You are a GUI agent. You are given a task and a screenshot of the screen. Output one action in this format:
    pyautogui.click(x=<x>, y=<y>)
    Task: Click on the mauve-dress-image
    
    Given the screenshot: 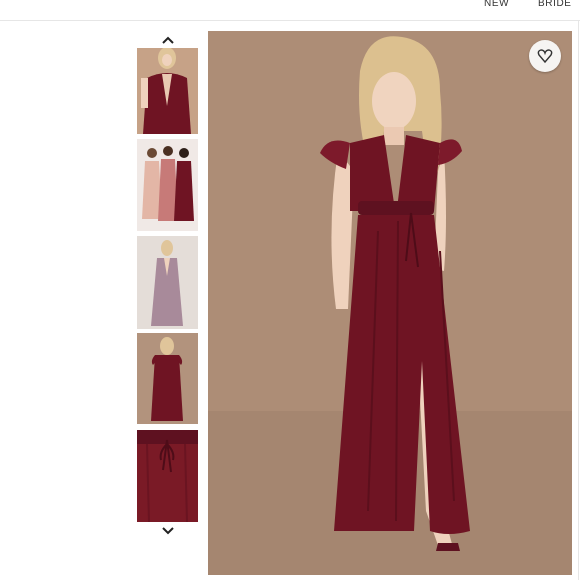 What is the action you would take?
    pyautogui.click(x=167, y=282)
    